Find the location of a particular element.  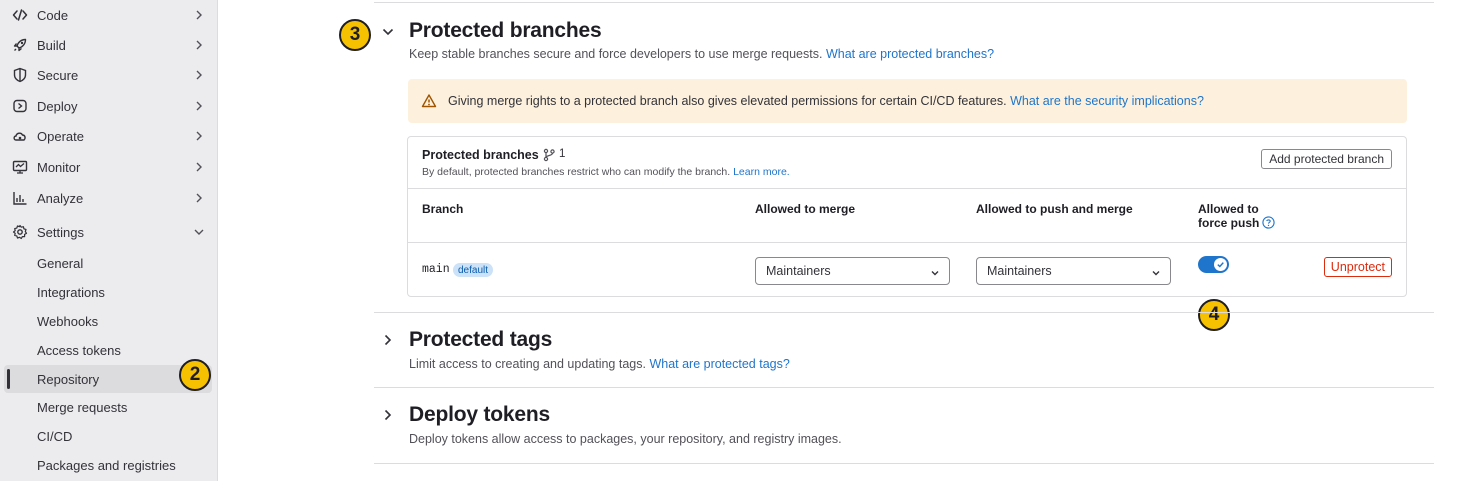

sidebar-item-analyze: Analyze is located at coordinates (108, 198).